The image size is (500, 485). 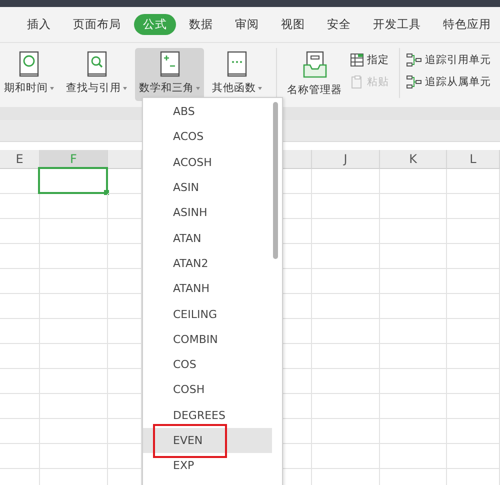 What do you see at coordinates (314, 74) in the screenshot?
I see `function-category-button: 名称管理器` at bounding box center [314, 74].